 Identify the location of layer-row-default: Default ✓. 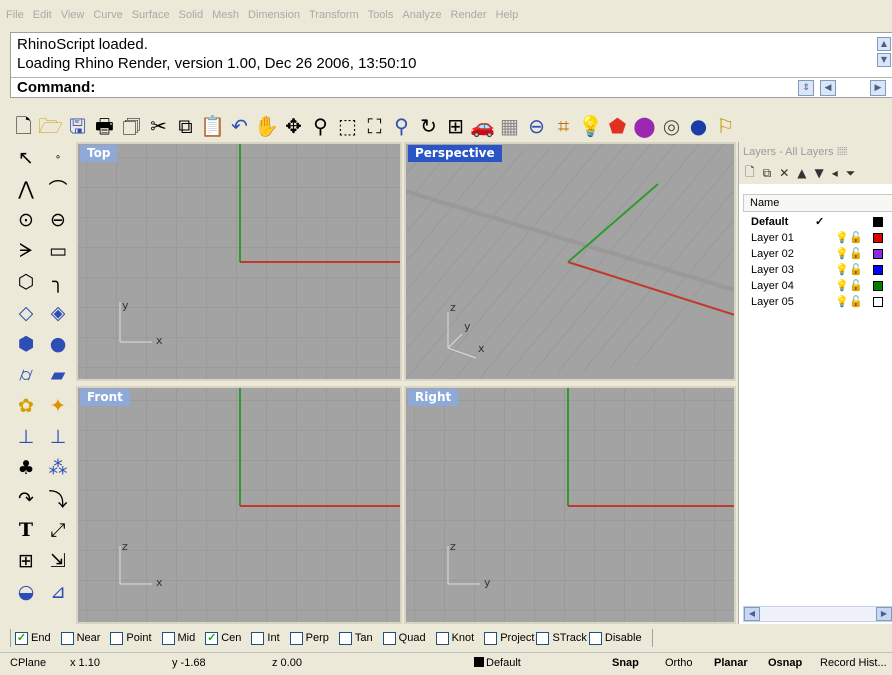
(821, 222).